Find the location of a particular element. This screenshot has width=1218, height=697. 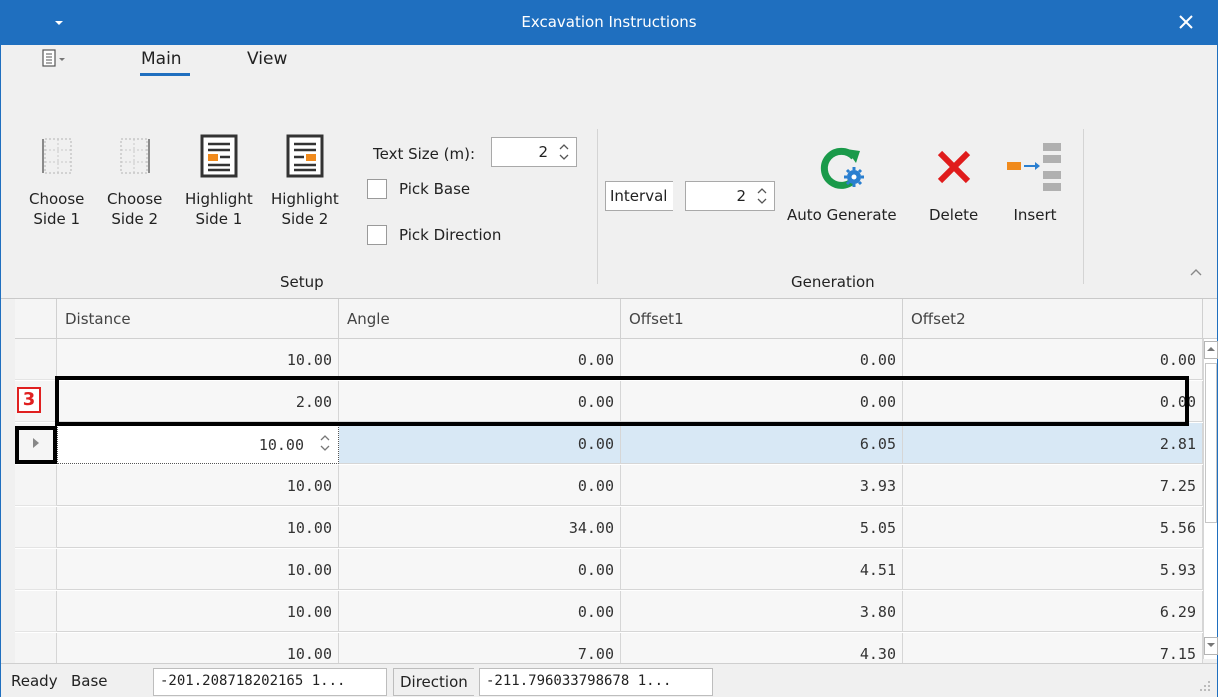

scroll-down-icon is located at coordinates (1211, 645).